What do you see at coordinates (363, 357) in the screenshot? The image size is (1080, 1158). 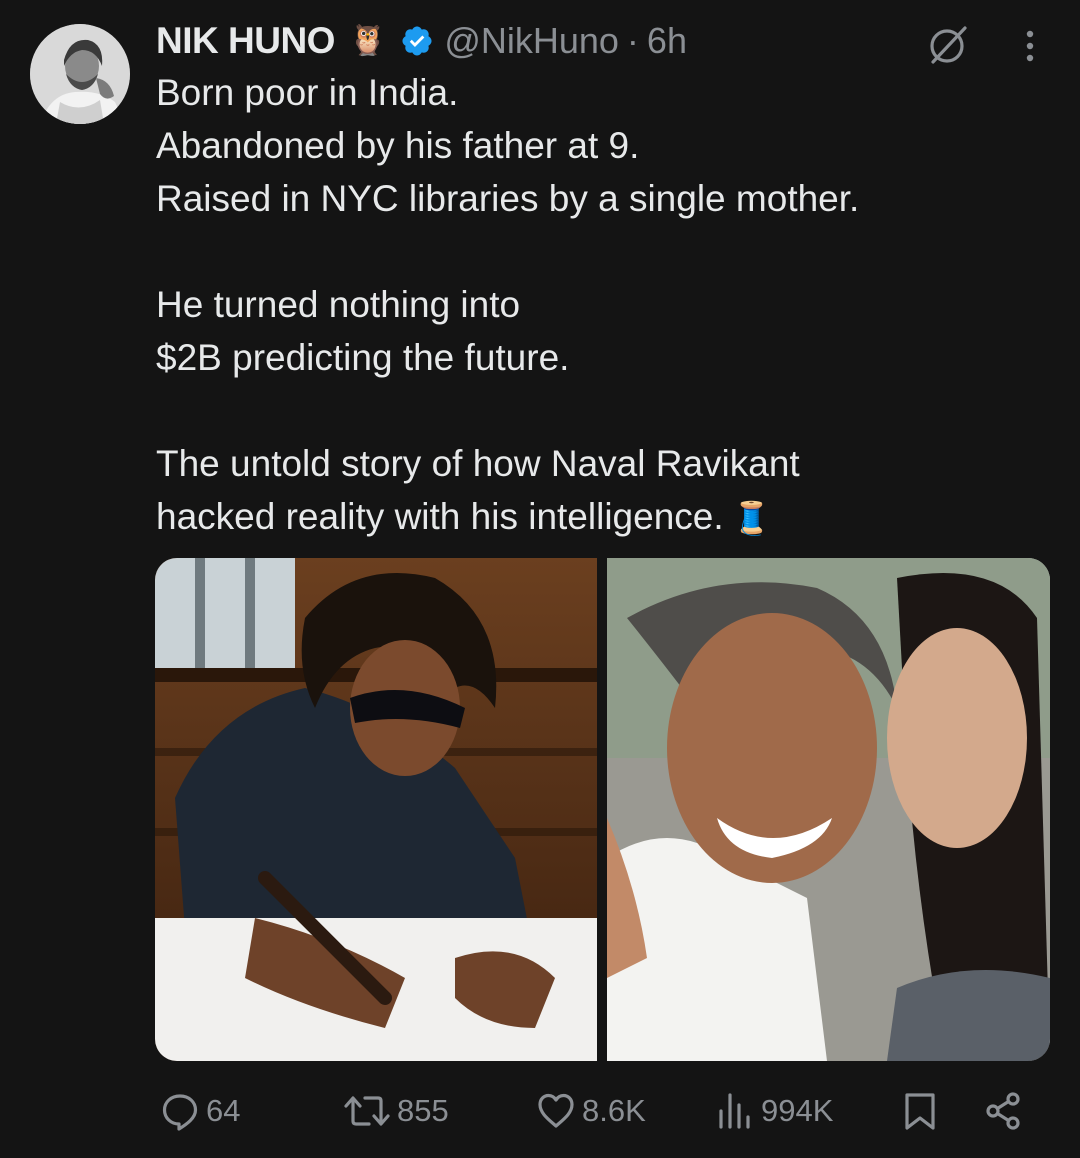 I see `tweet-line: $2B predicting the future.` at bounding box center [363, 357].